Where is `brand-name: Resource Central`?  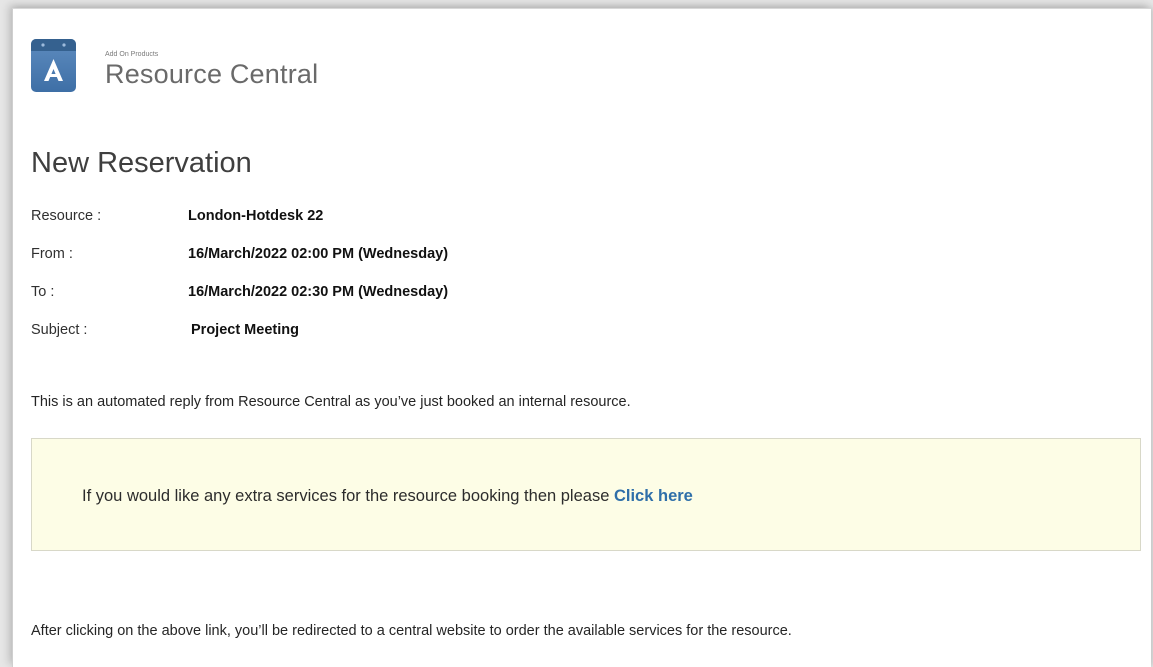 brand-name: Resource Central is located at coordinates (212, 74).